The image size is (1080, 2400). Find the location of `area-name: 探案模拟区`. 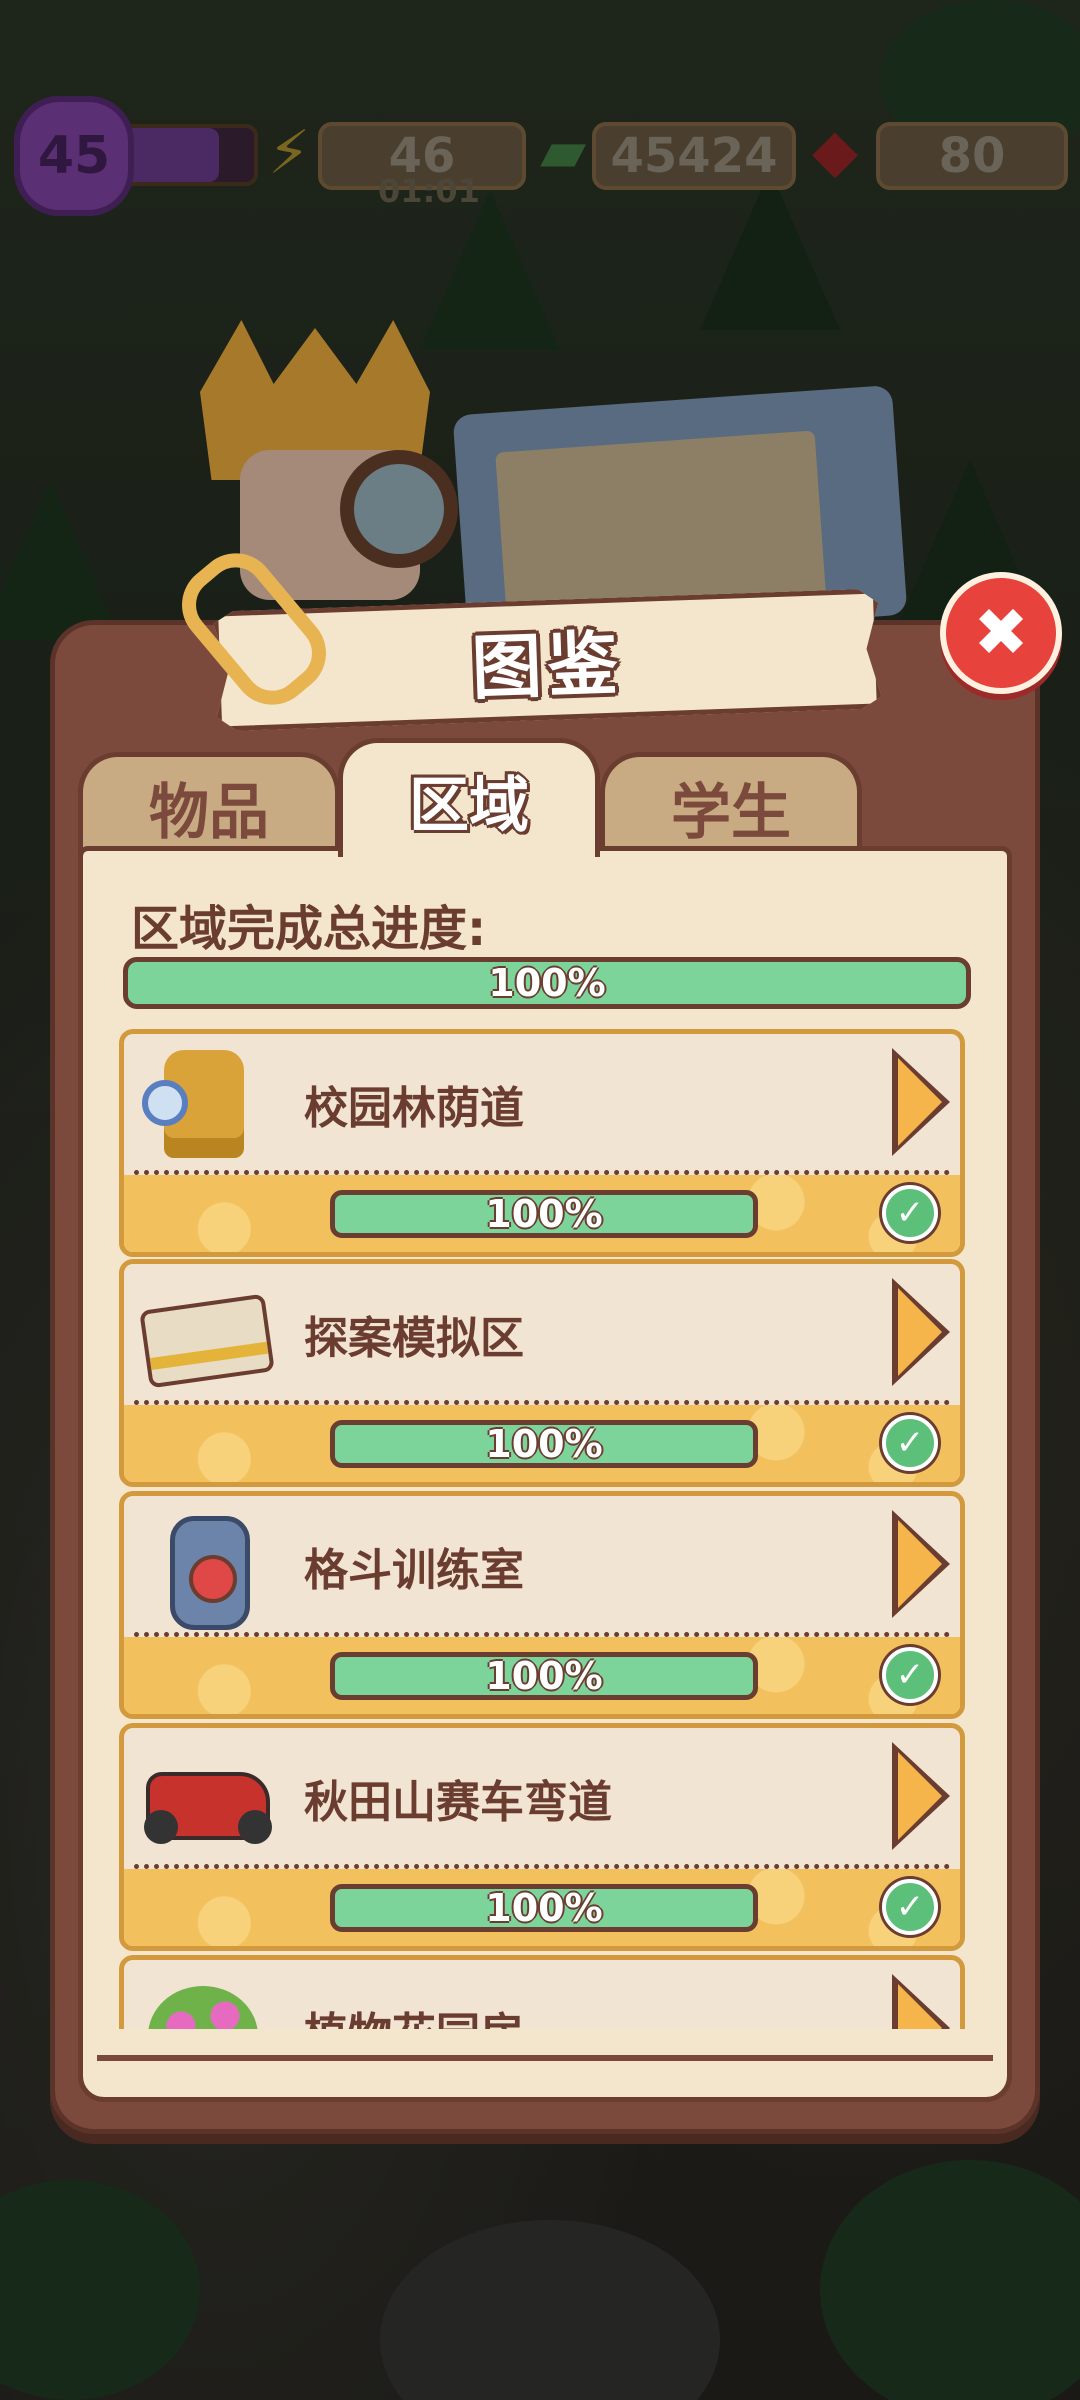

area-name: 探案模拟区 is located at coordinates (414, 1338).